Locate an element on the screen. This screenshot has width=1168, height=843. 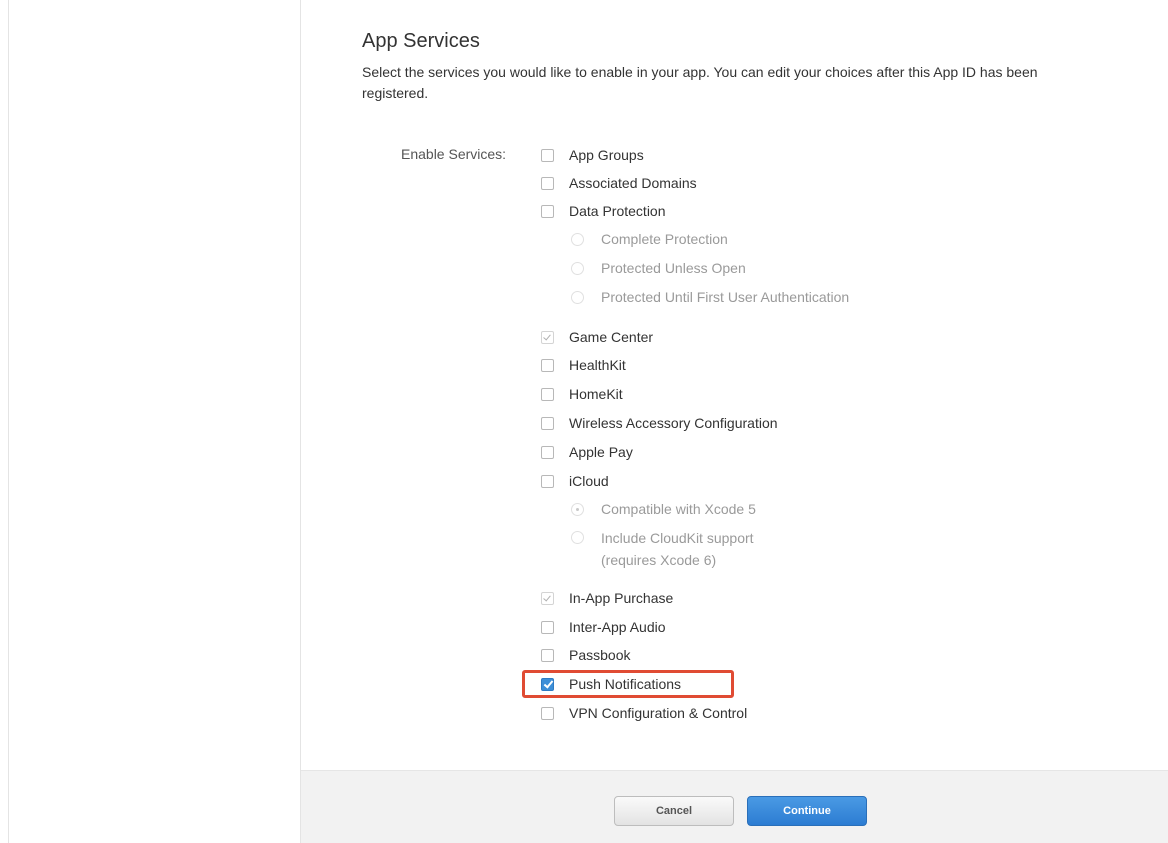
healthkit-checkbox is located at coordinates (547, 365).